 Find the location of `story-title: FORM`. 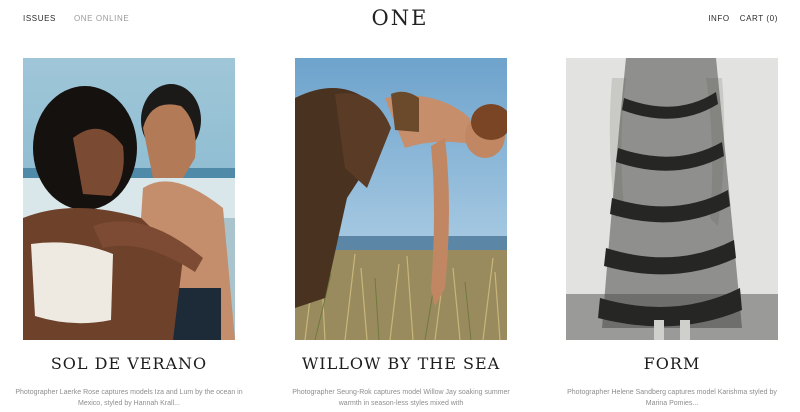

story-title: FORM is located at coordinates (672, 363).